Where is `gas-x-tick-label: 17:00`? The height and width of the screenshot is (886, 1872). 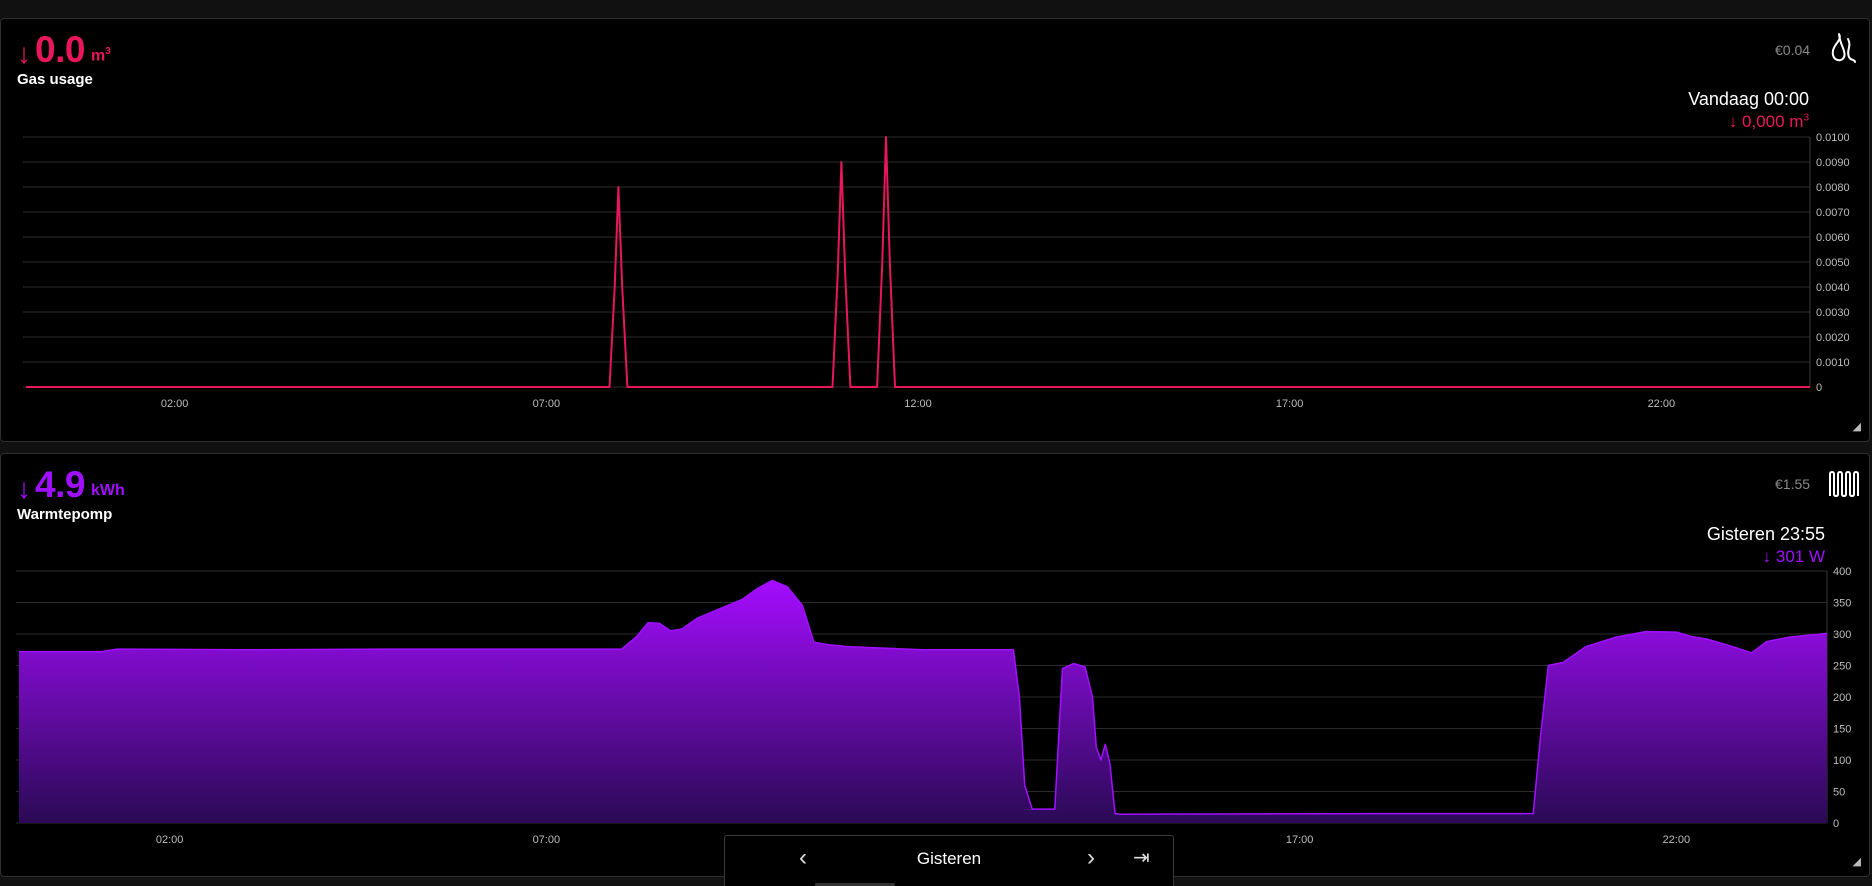 gas-x-tick-label: 17:00 is located at coordinates (1290, 404).